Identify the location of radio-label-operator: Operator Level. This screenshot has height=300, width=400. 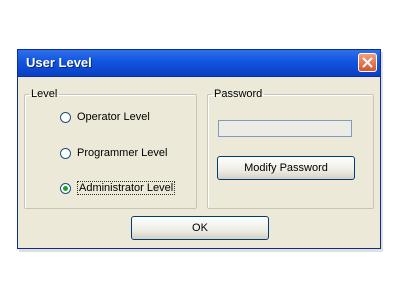
(113, 117).